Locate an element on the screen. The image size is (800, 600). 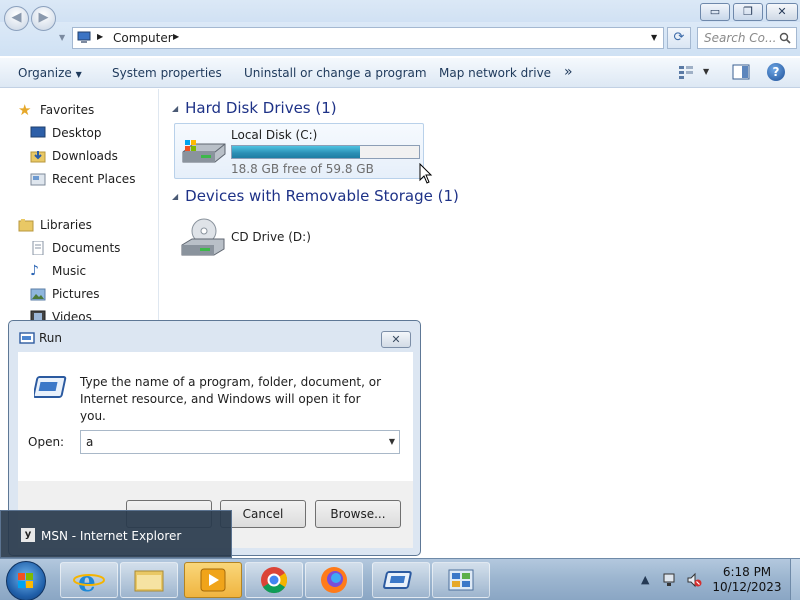
computer-icon is located at coordinates (84, 37).